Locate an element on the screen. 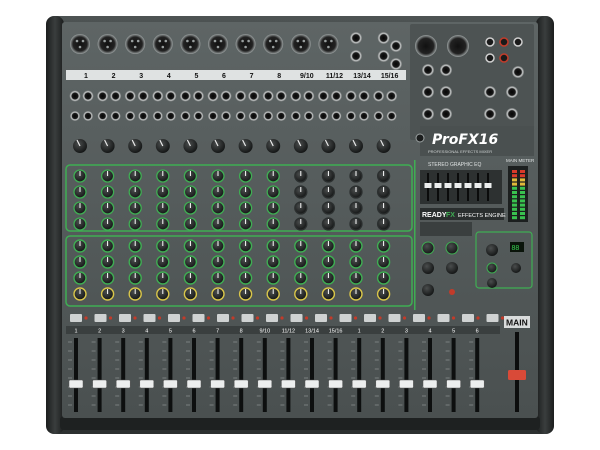 The width and height of the screenshot is (600, 450). logo-badge-icon is located at coordinates (420, 138).